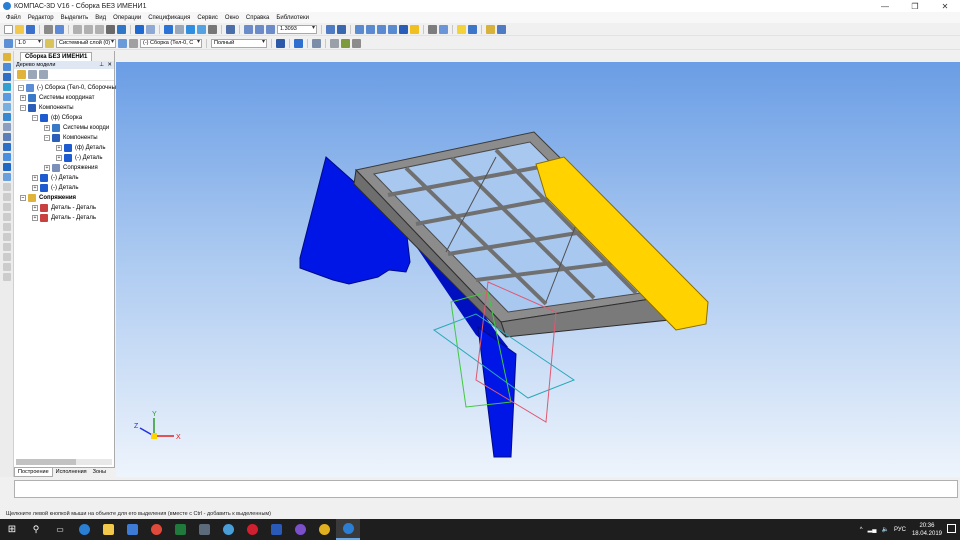 Image resolution: width=960 pixels, height=540 pixels. I want to click on hidden-lines-icon, so click(381, 29).